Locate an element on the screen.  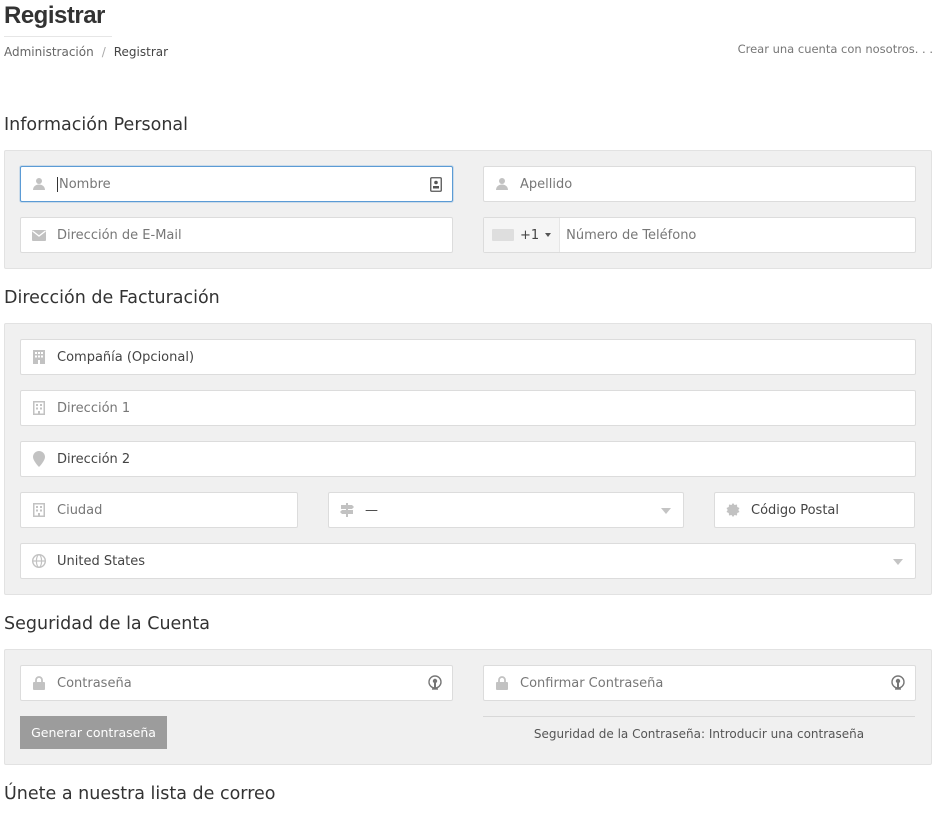
first-name-field: Nombre is located at coordinates (236, 184).